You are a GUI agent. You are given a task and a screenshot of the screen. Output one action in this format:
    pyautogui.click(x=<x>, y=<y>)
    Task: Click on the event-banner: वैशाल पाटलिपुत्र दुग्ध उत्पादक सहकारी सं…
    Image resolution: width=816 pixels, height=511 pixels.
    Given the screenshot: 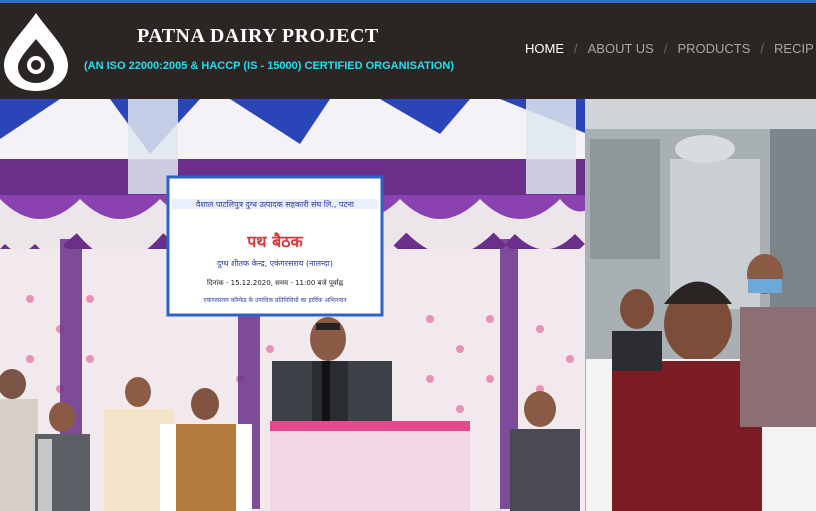 What is the action you would take?
    pyautogui.click(x=275, y=246)
    